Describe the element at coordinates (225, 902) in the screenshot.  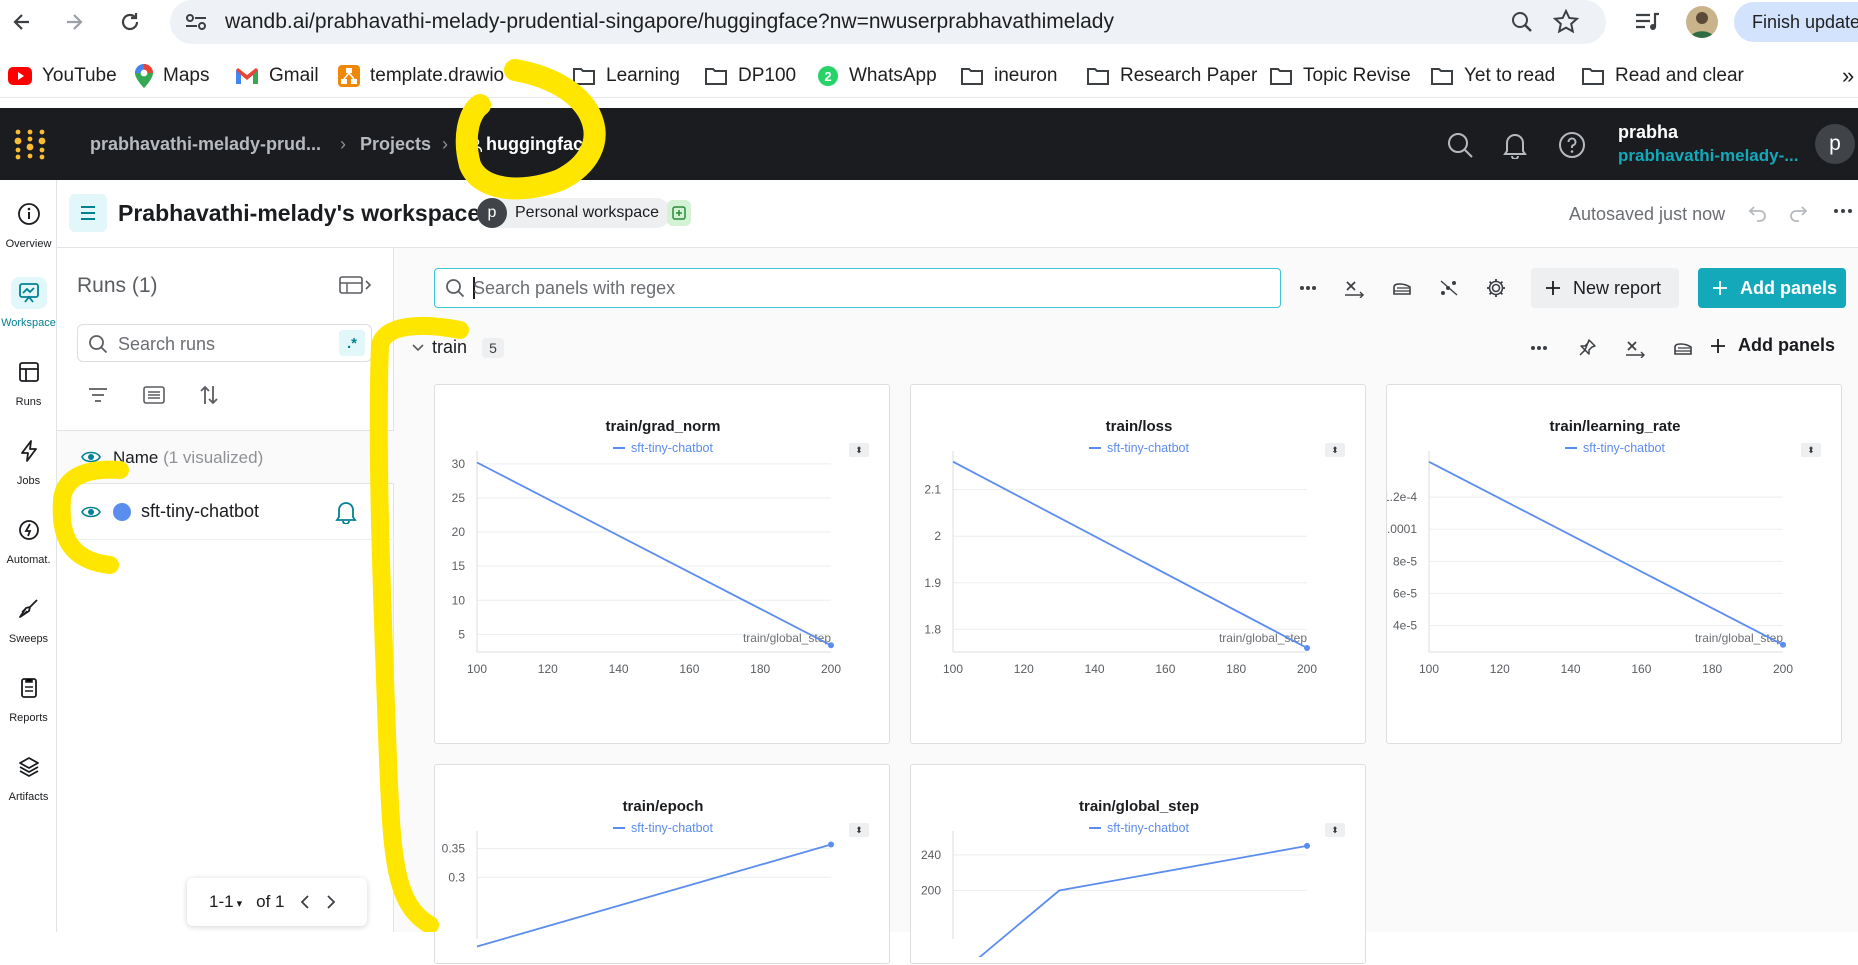
I see `page-range-select: 1-1 ▾` at that location.